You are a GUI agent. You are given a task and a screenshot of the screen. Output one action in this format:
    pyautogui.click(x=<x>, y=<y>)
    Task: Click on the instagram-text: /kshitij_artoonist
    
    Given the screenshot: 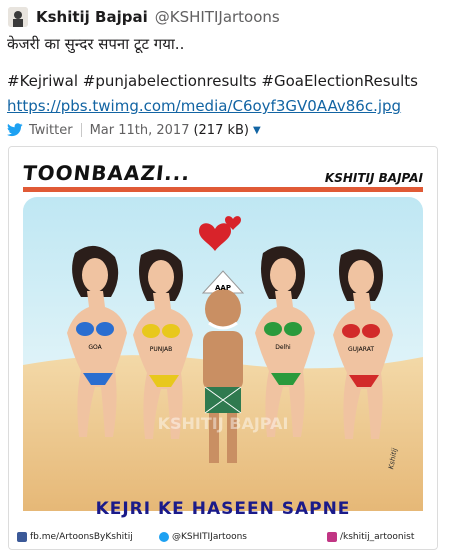 What is the action you would take?
    pyautogui.click(x=377, y=537)
    